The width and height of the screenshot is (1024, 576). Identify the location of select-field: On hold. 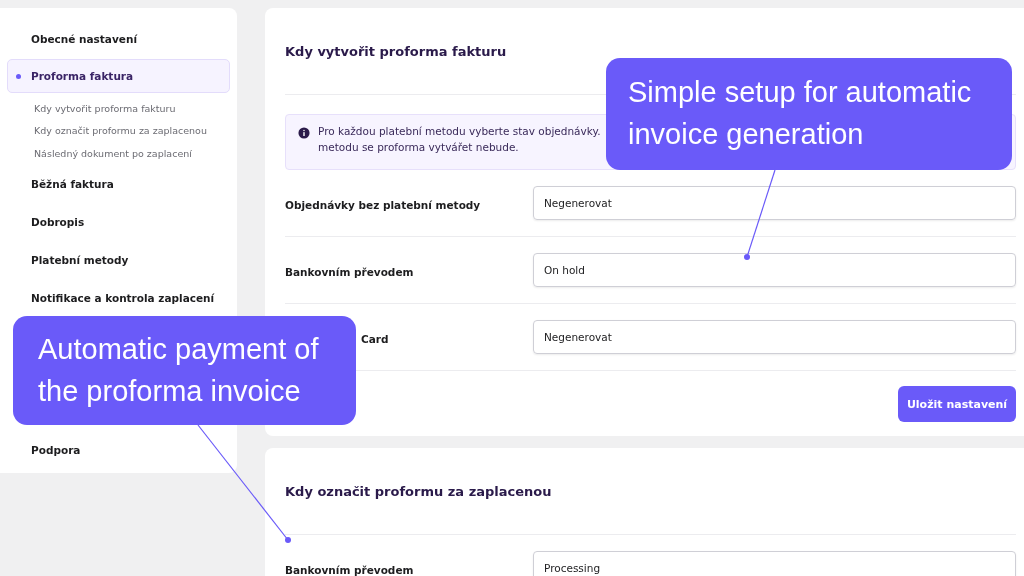
(774, 270).